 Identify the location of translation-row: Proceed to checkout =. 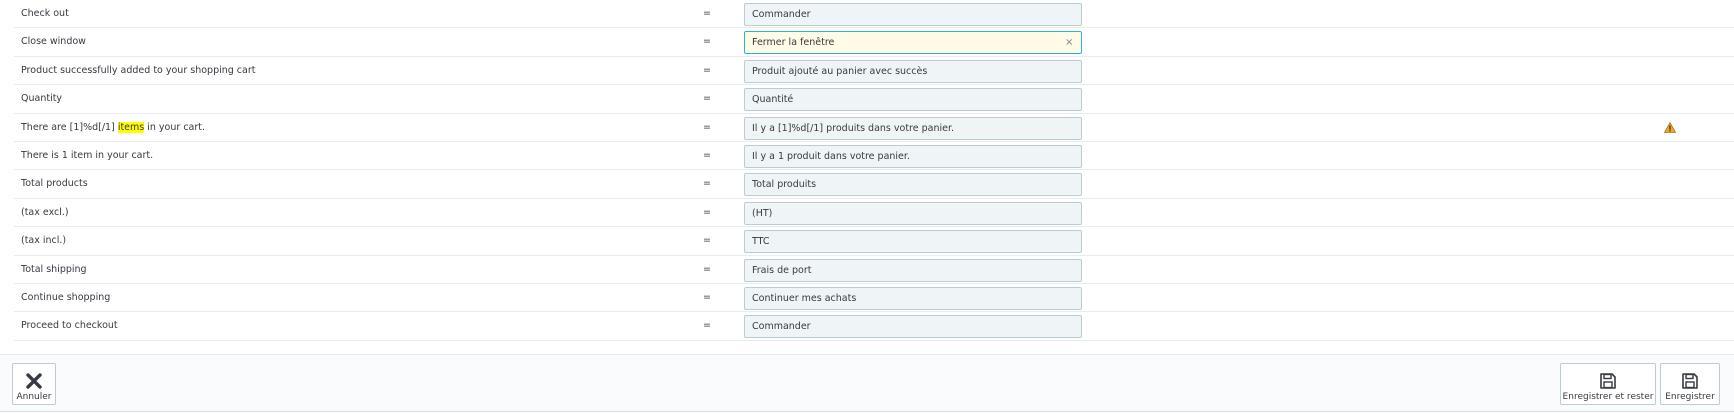
(874, 326).